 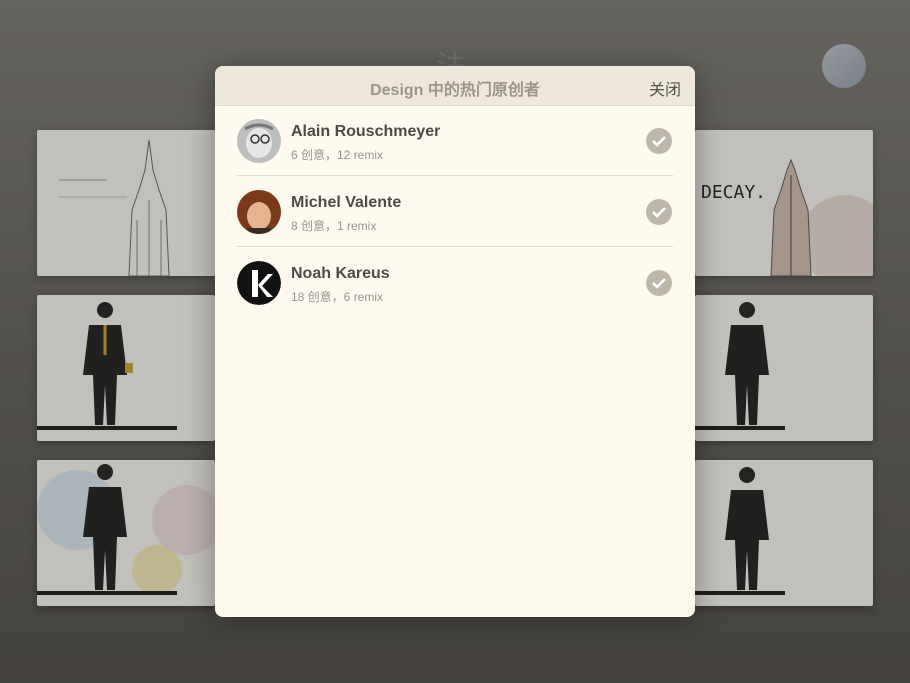 I want to click on dialog-header: Design 中的热门原创者 关闭, so click(x=455, y=86).